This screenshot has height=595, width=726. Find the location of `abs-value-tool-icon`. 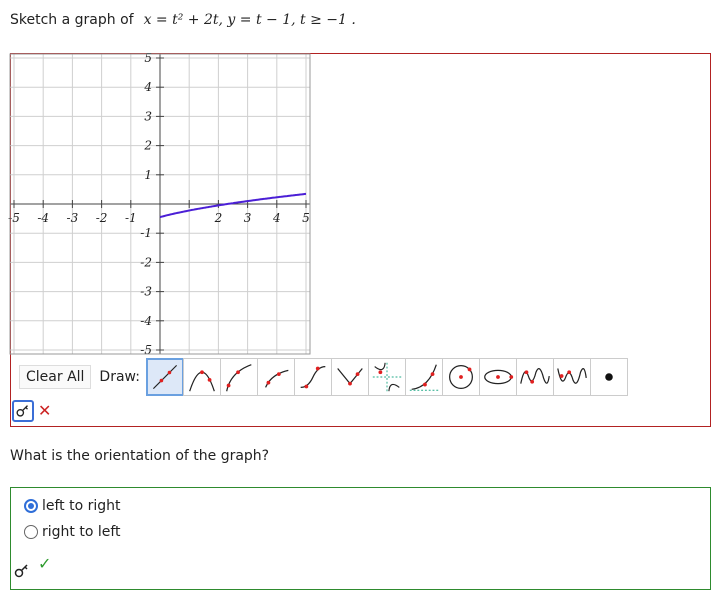

abs-value-tool-icon is located at coordinates (350, 377).